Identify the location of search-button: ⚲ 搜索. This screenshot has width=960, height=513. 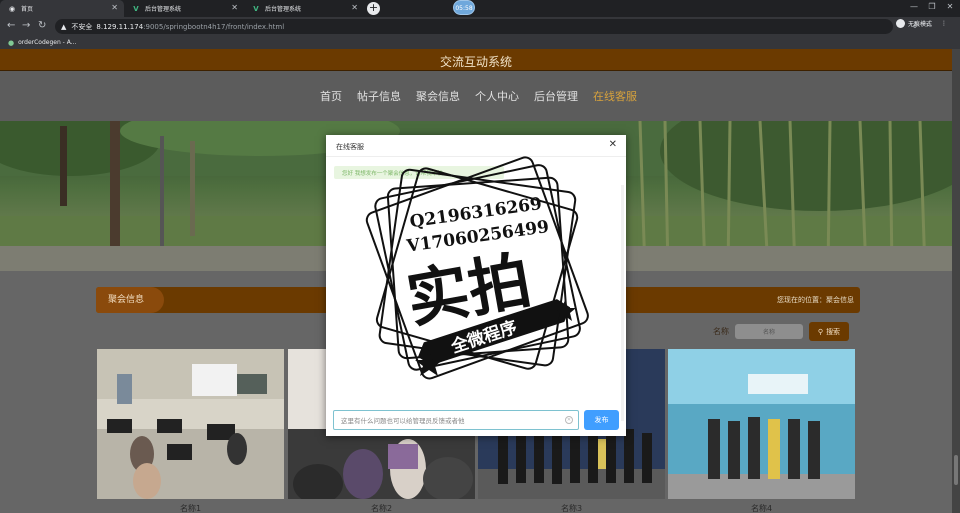
(829, 331).